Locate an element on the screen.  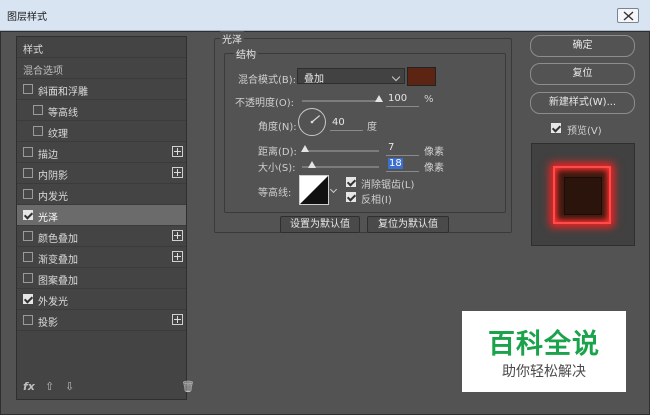
style-item-label: 纹理 is located at coordinates (58, 134).